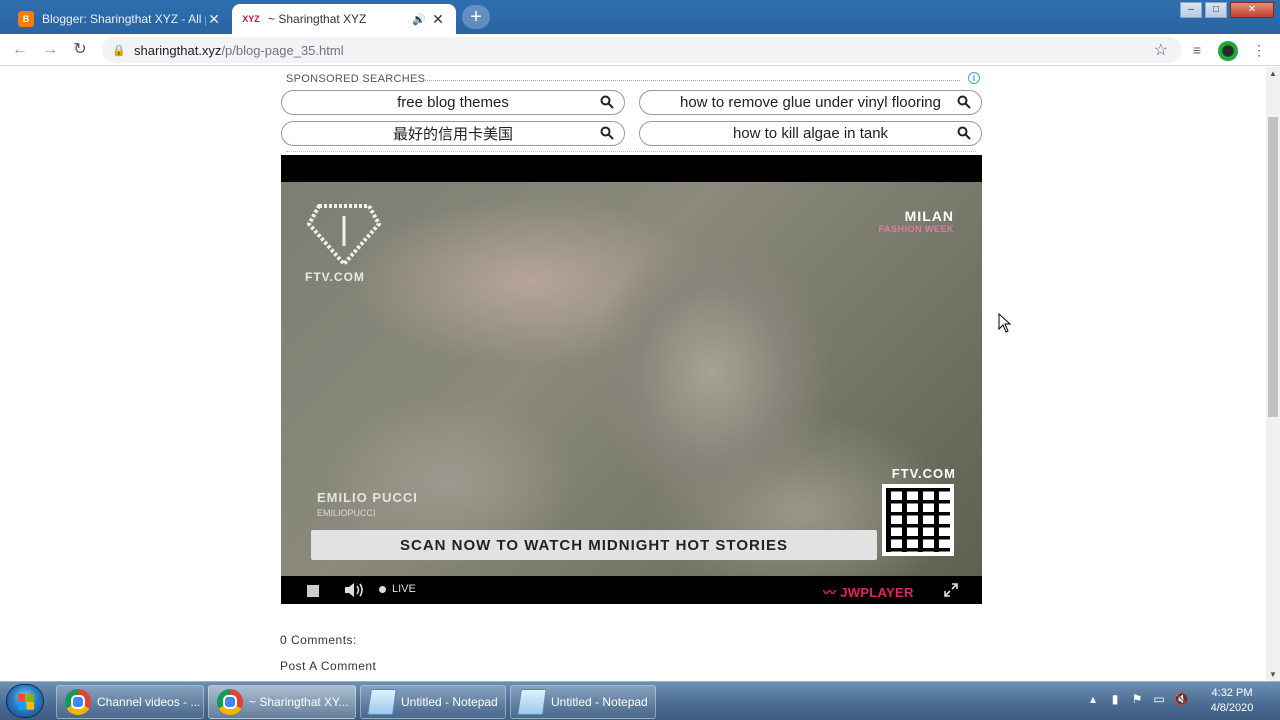  What do you see at coordinates (1228, 51) in the screenshot?
I see `extension-icon` at bounding box center [1228, 51].